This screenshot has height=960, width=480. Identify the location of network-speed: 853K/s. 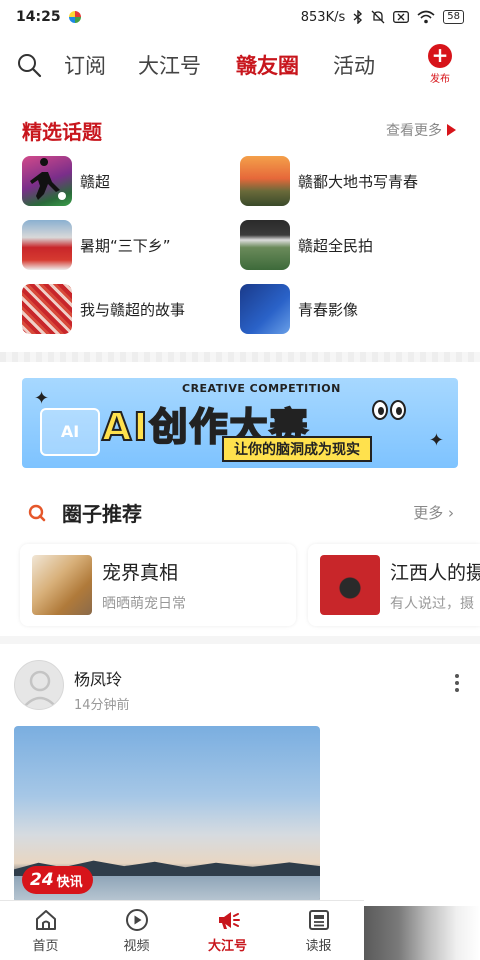
(323, 17).